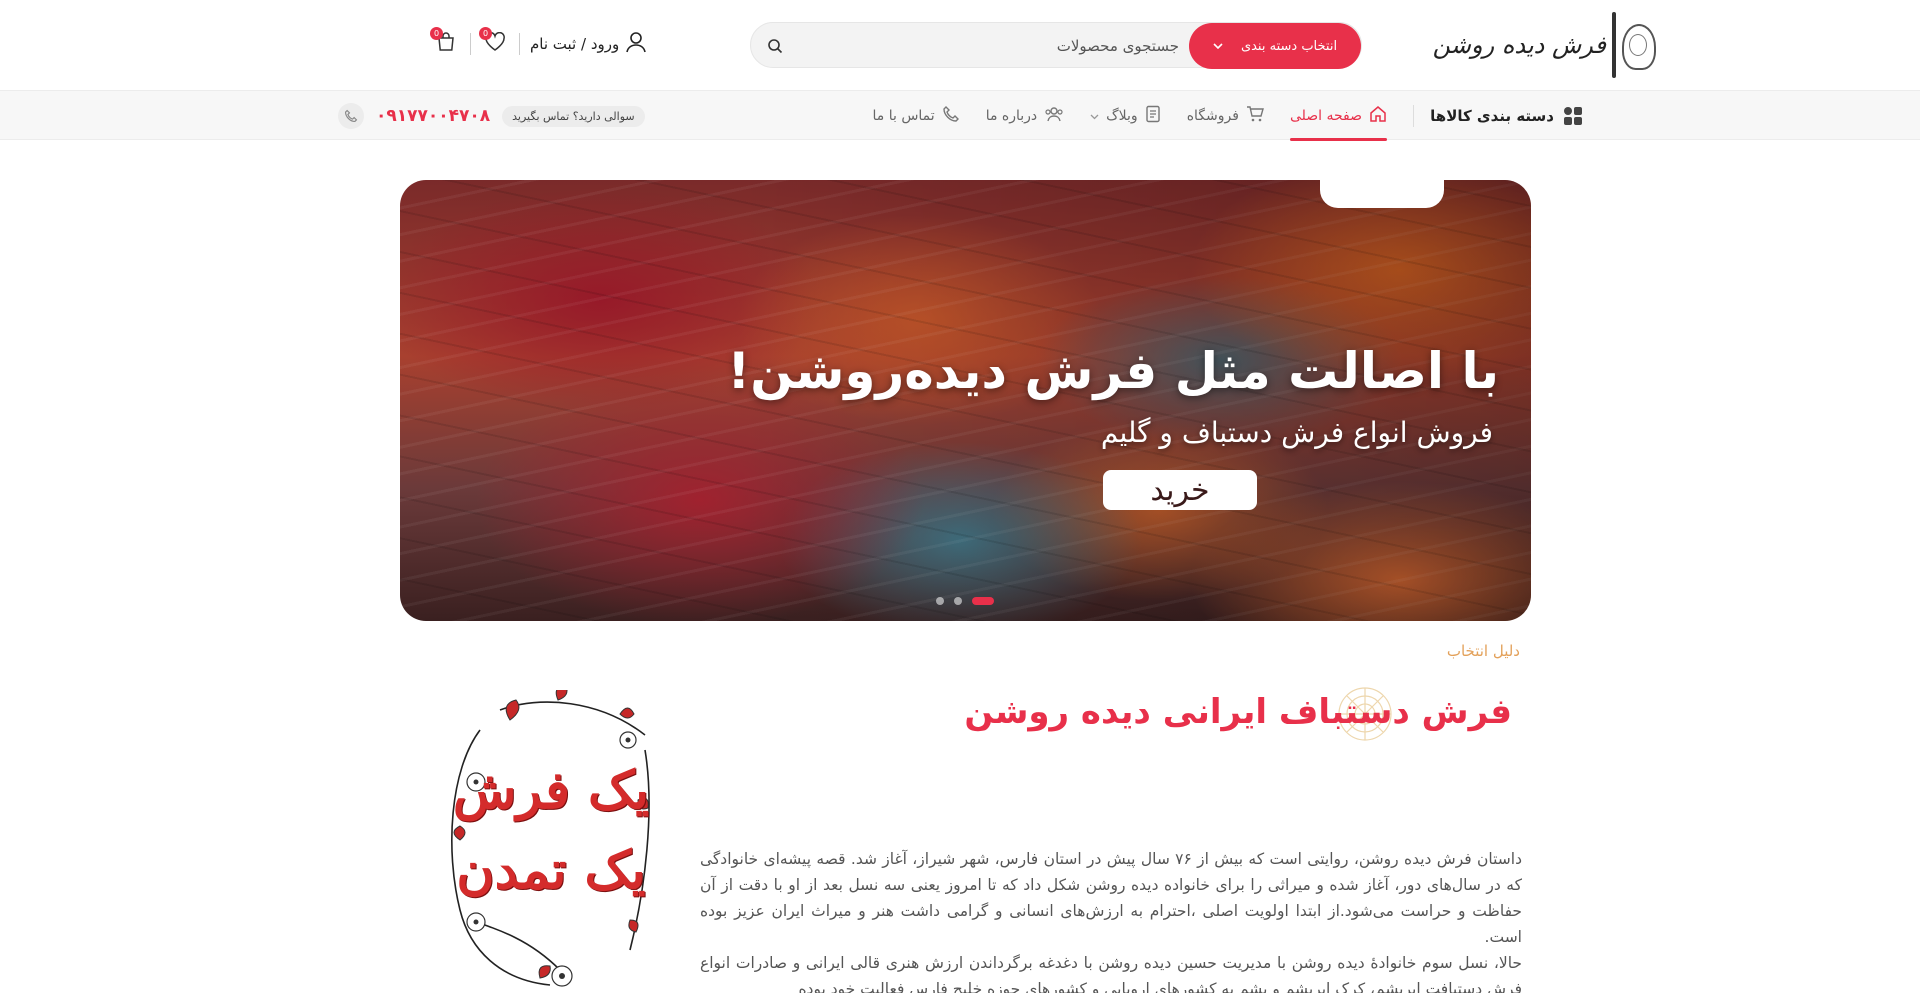 Image resolution: width=1920 pixels, height=993 pixels. What do you see at coordinates (1573, 116) in the screenshot?
I see `grid-icon` at bounding box center [1573, 116].